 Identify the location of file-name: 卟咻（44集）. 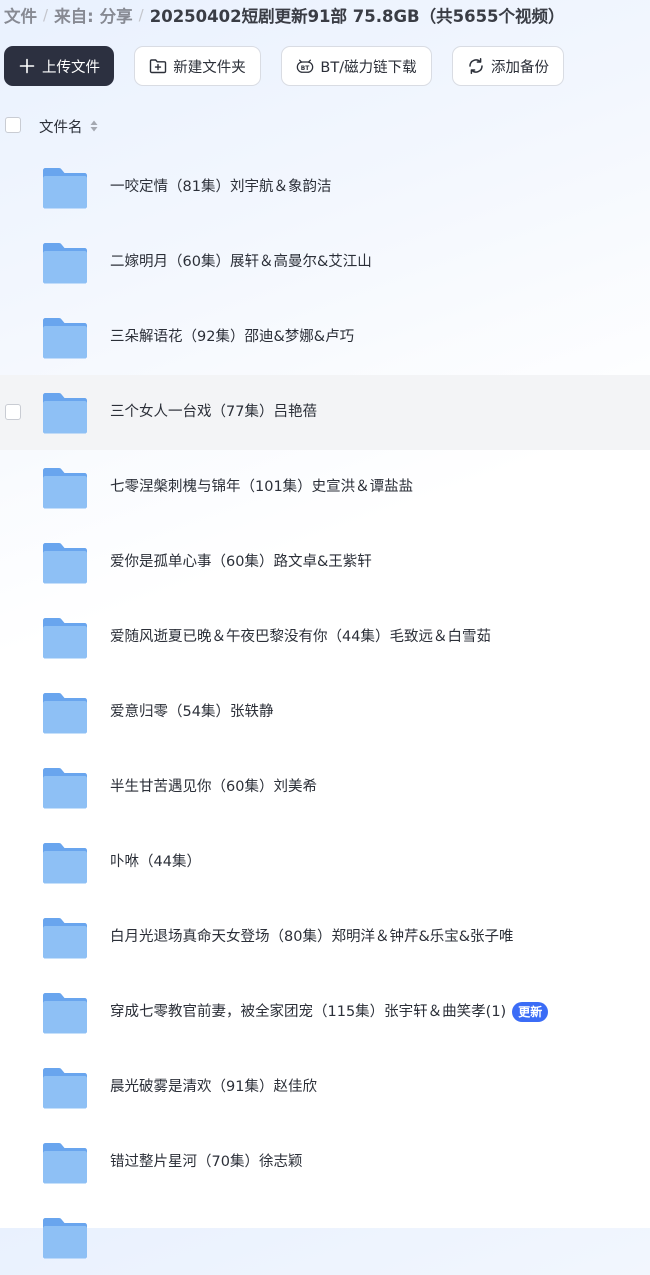
(155, 862).